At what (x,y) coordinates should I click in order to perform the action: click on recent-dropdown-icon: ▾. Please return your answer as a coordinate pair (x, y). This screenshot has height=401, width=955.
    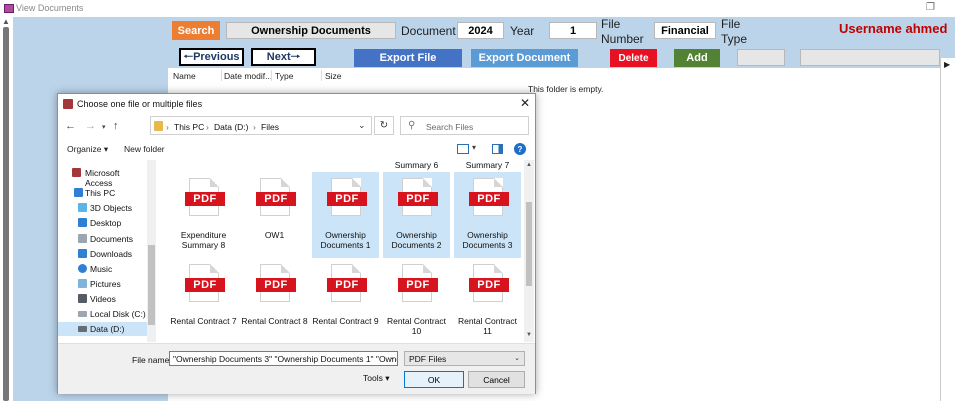
    Looking at the image, I should click on (104, 127).